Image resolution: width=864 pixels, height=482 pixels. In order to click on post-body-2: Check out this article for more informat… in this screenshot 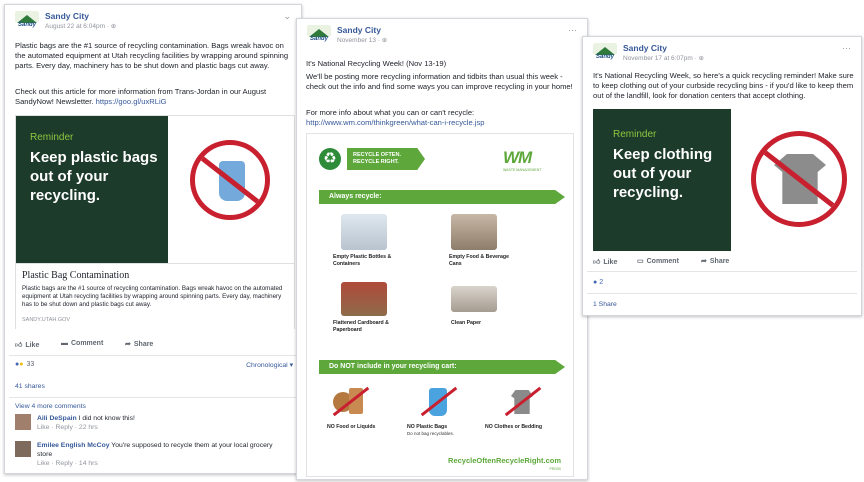, I will do `click(154, 97)`.